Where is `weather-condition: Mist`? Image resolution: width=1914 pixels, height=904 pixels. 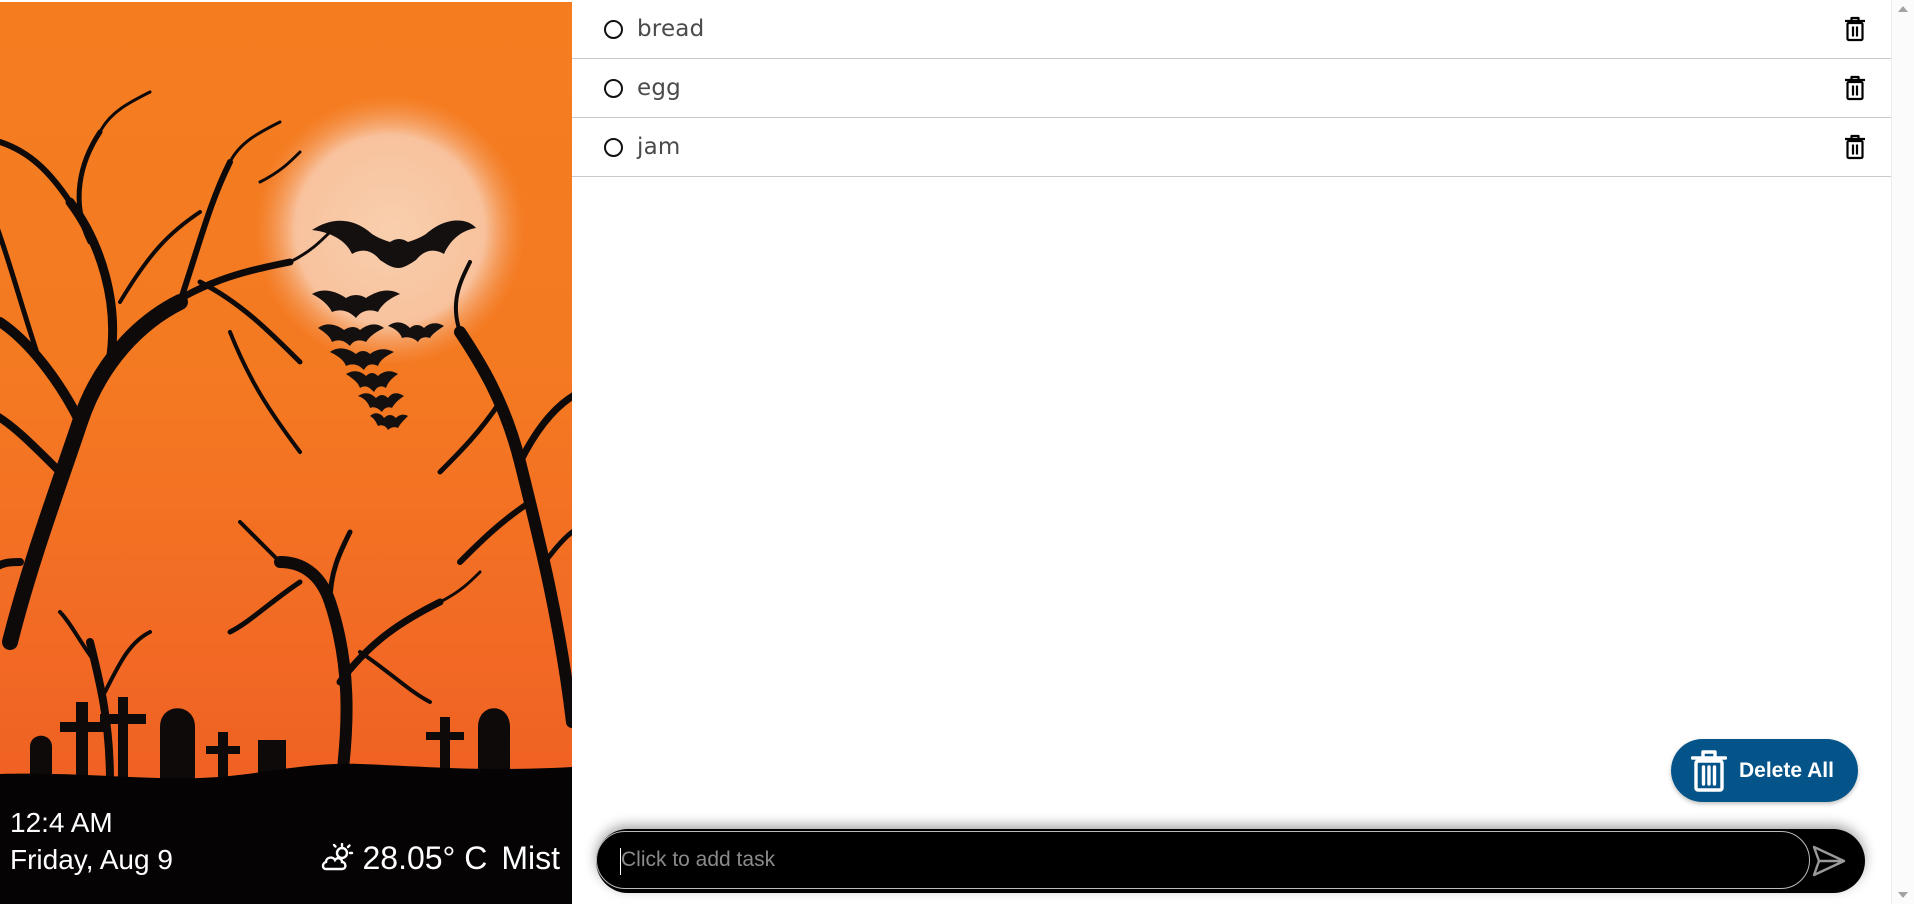 weather-condition: Mist is located at coordinates (530, 858).